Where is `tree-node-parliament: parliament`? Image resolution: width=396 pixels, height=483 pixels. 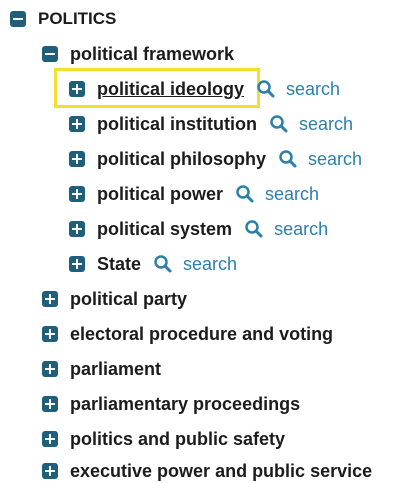
tree-node-parliament: parliament is located at coordinates (101, 369).